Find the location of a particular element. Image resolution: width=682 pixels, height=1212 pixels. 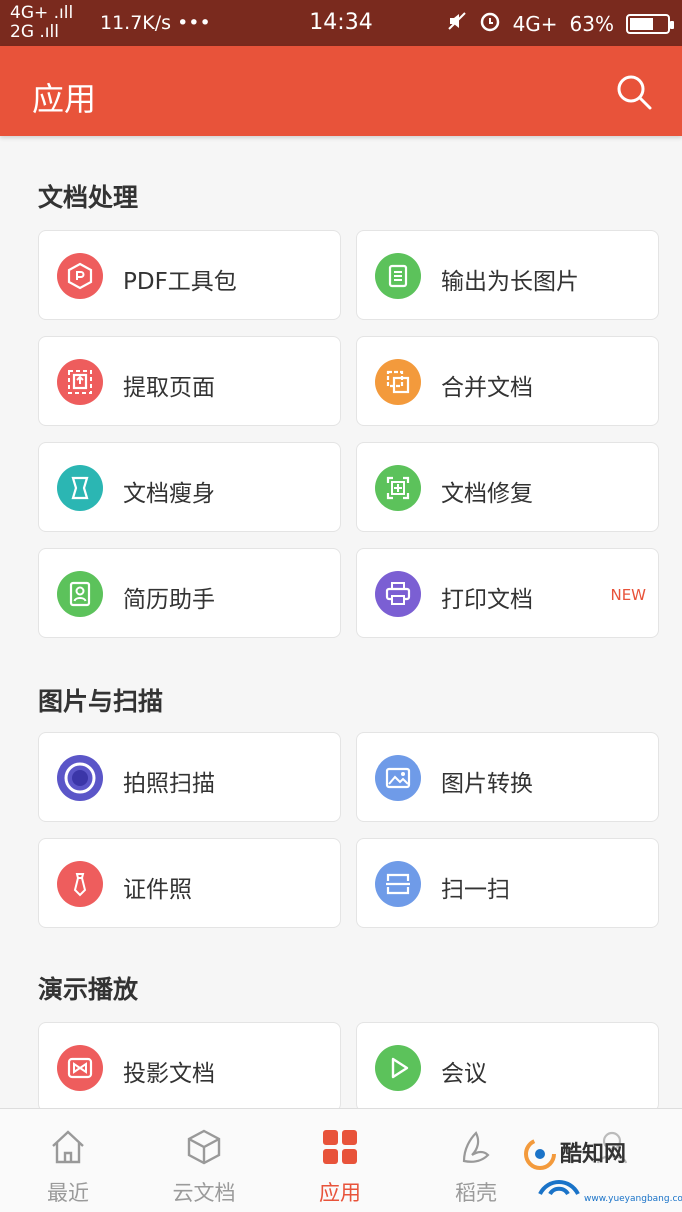

nav-label: 应用 is located at coordinates (340, 1193).